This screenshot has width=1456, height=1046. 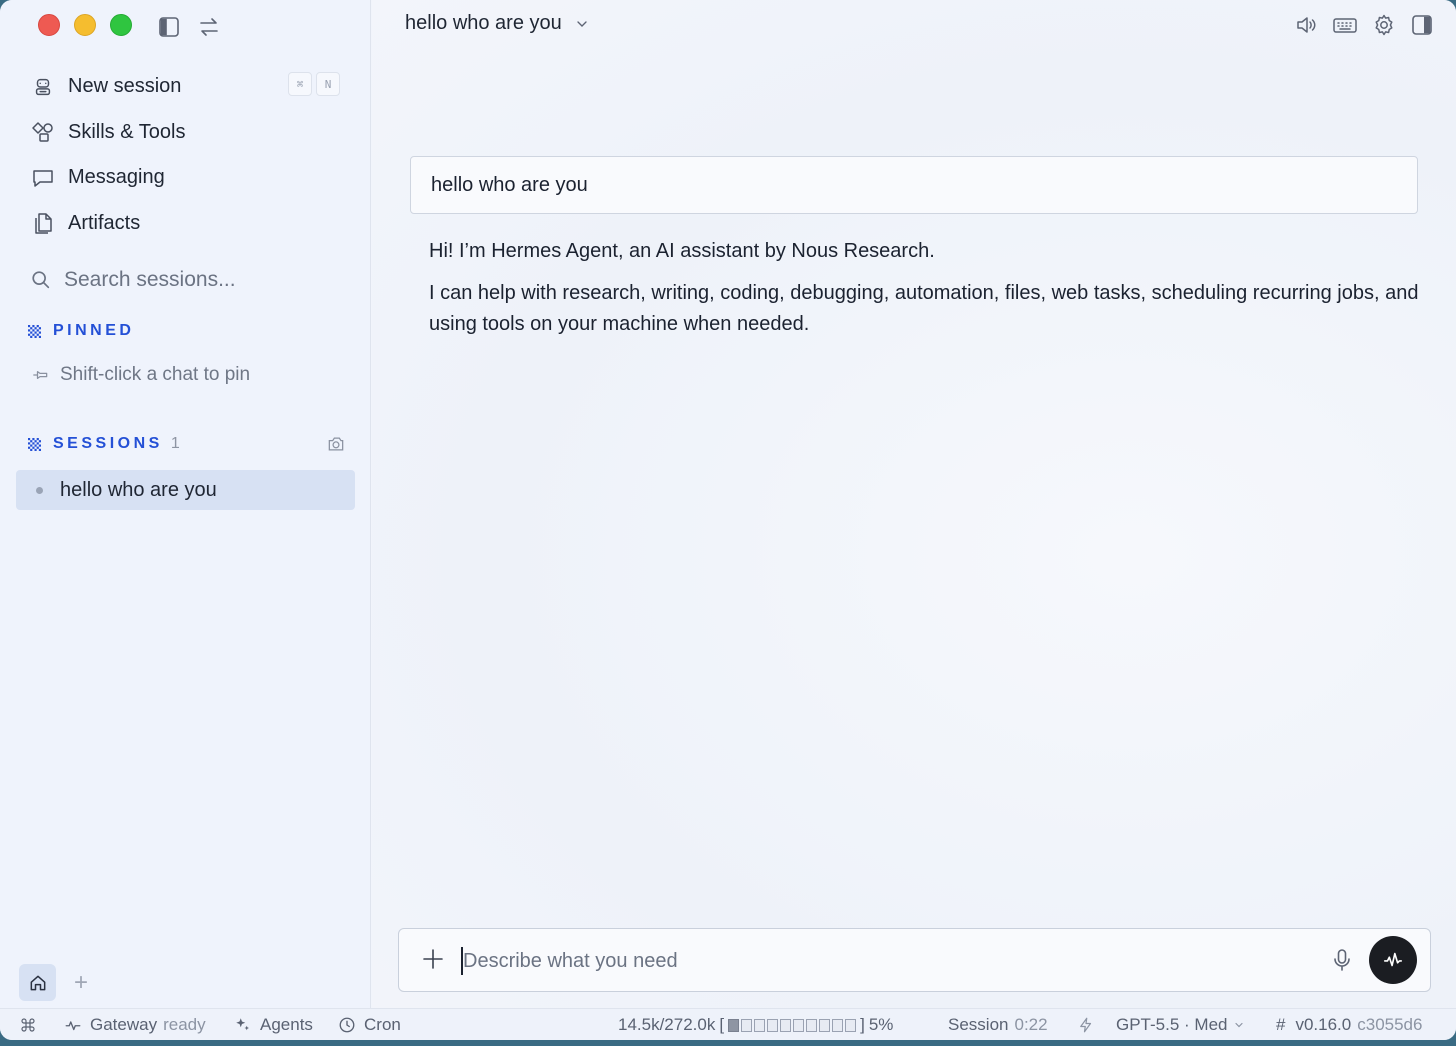 What do you see at coordinates (187, 444) in the screenshot?
I see `sessions-header: SESSIONS 1` at bounding box center [187, 444].